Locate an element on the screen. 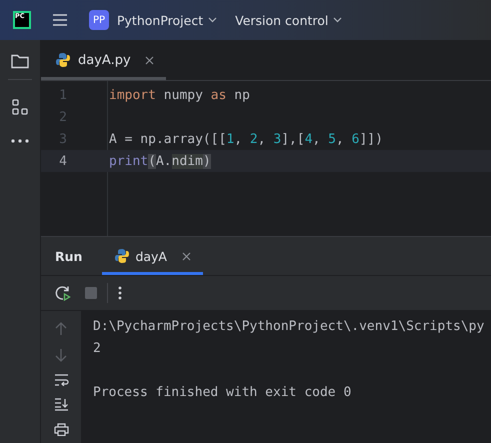 This screenshot has height=443, width=491. scroll-to-end-icon is located at coordinates (61, 404).